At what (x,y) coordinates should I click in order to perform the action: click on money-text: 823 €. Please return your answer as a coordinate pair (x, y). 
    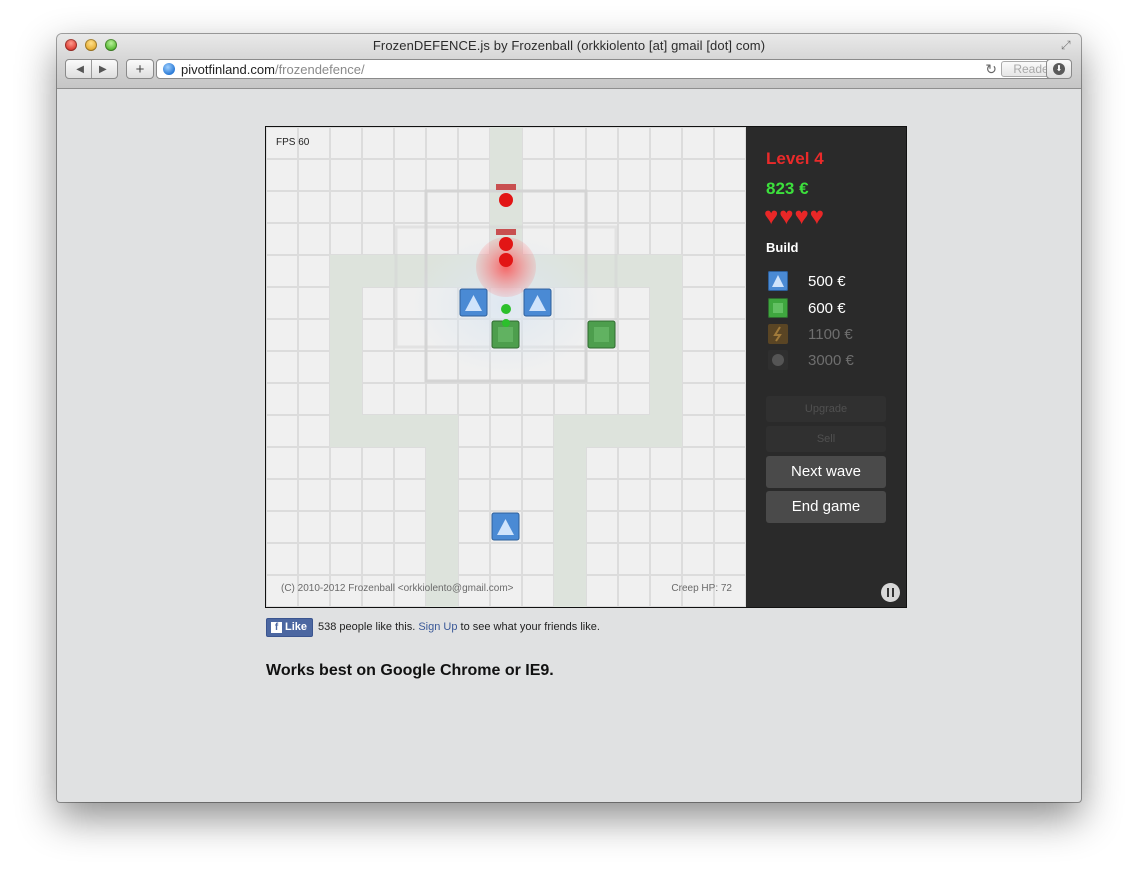
    Looking at the image, I should click on (787, 188).